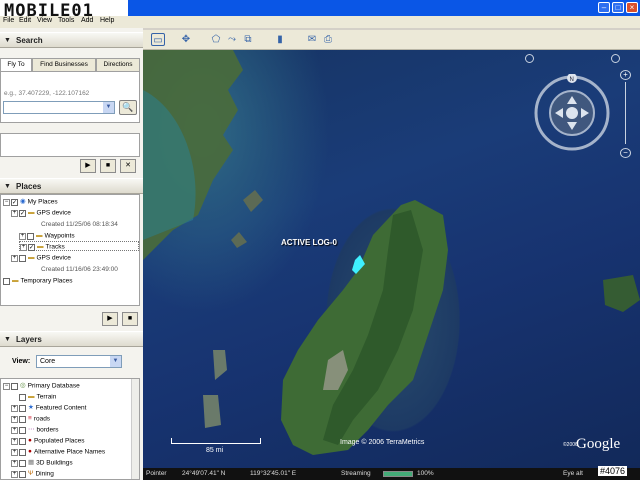  I want to click on menu-add: Add, so click(87, 20).